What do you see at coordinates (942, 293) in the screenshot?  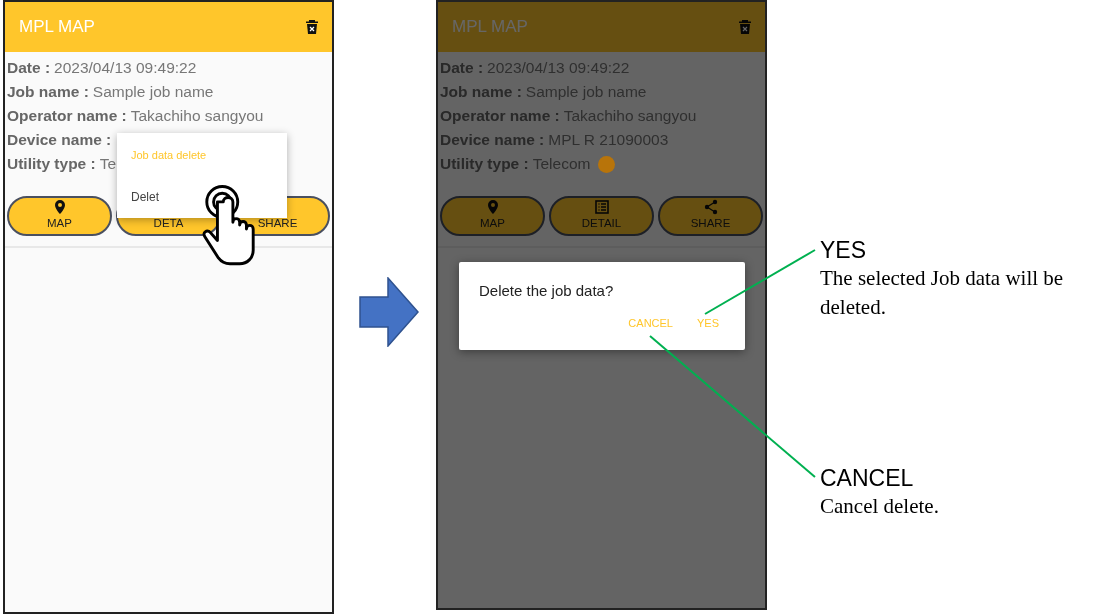 I see `callout-text: The selected Job data will be deleted.` at bounding box center [942, 293].